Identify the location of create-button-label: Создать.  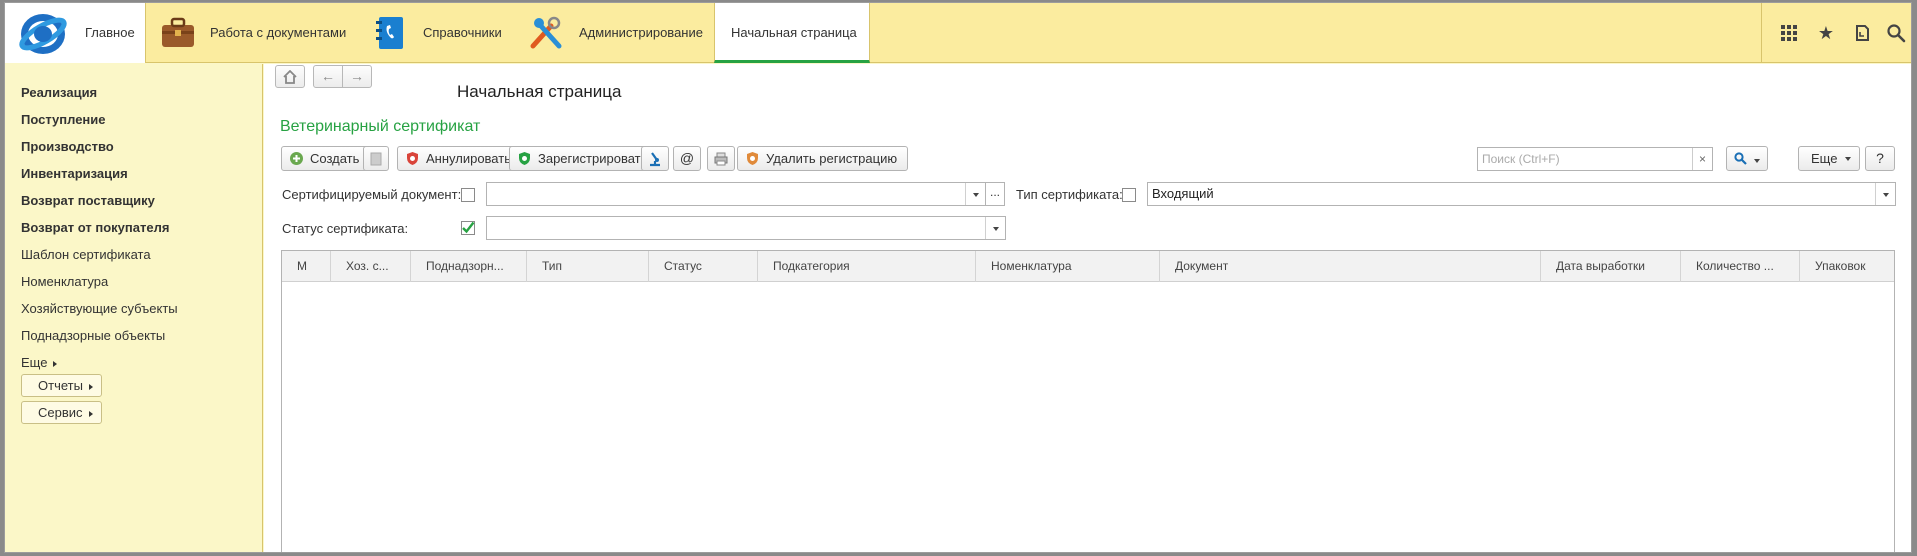
(335, 158).